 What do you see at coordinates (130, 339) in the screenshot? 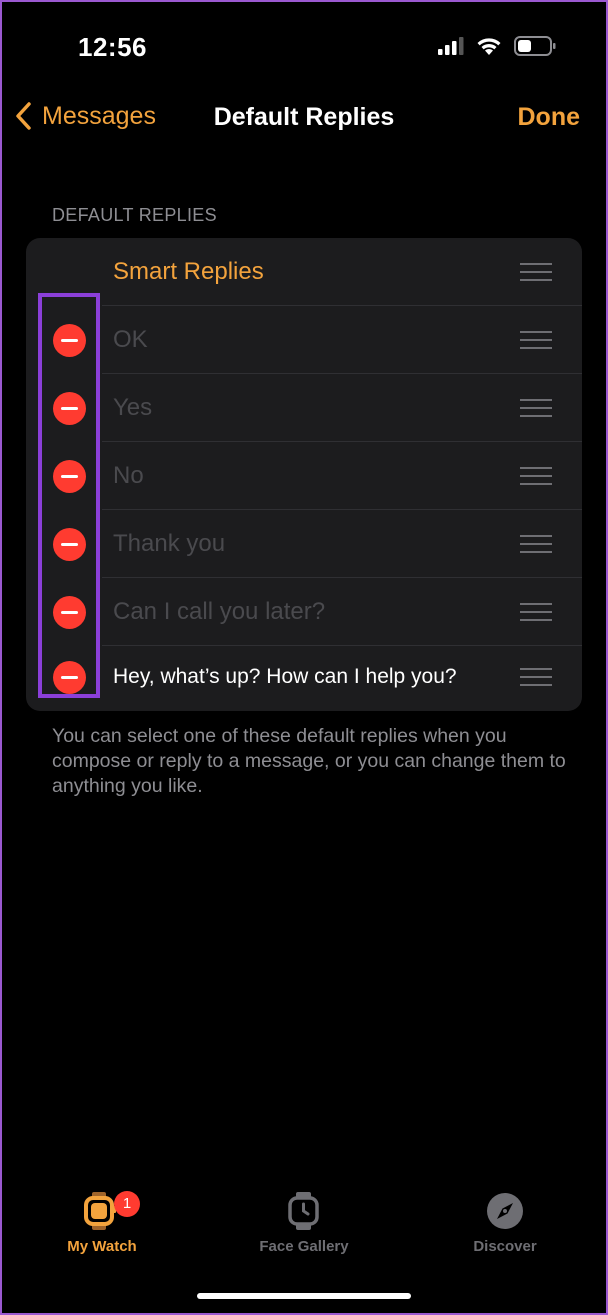
I see `reply-text: OK` at bounding box center [130, 339].